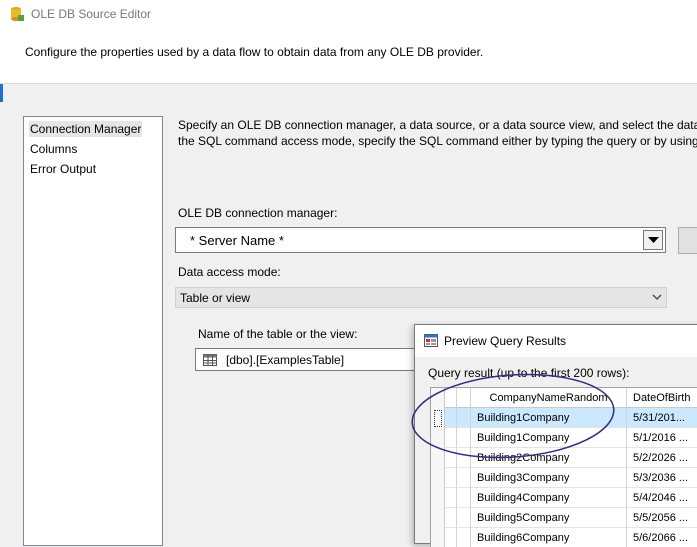 The image size is (697, 547). Describe the element at coordinates (513, 416) in the screenshot. I see `annotation-ellipse` at that location.